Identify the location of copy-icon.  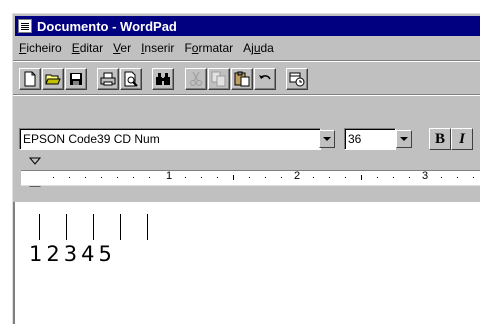
(218, 79).